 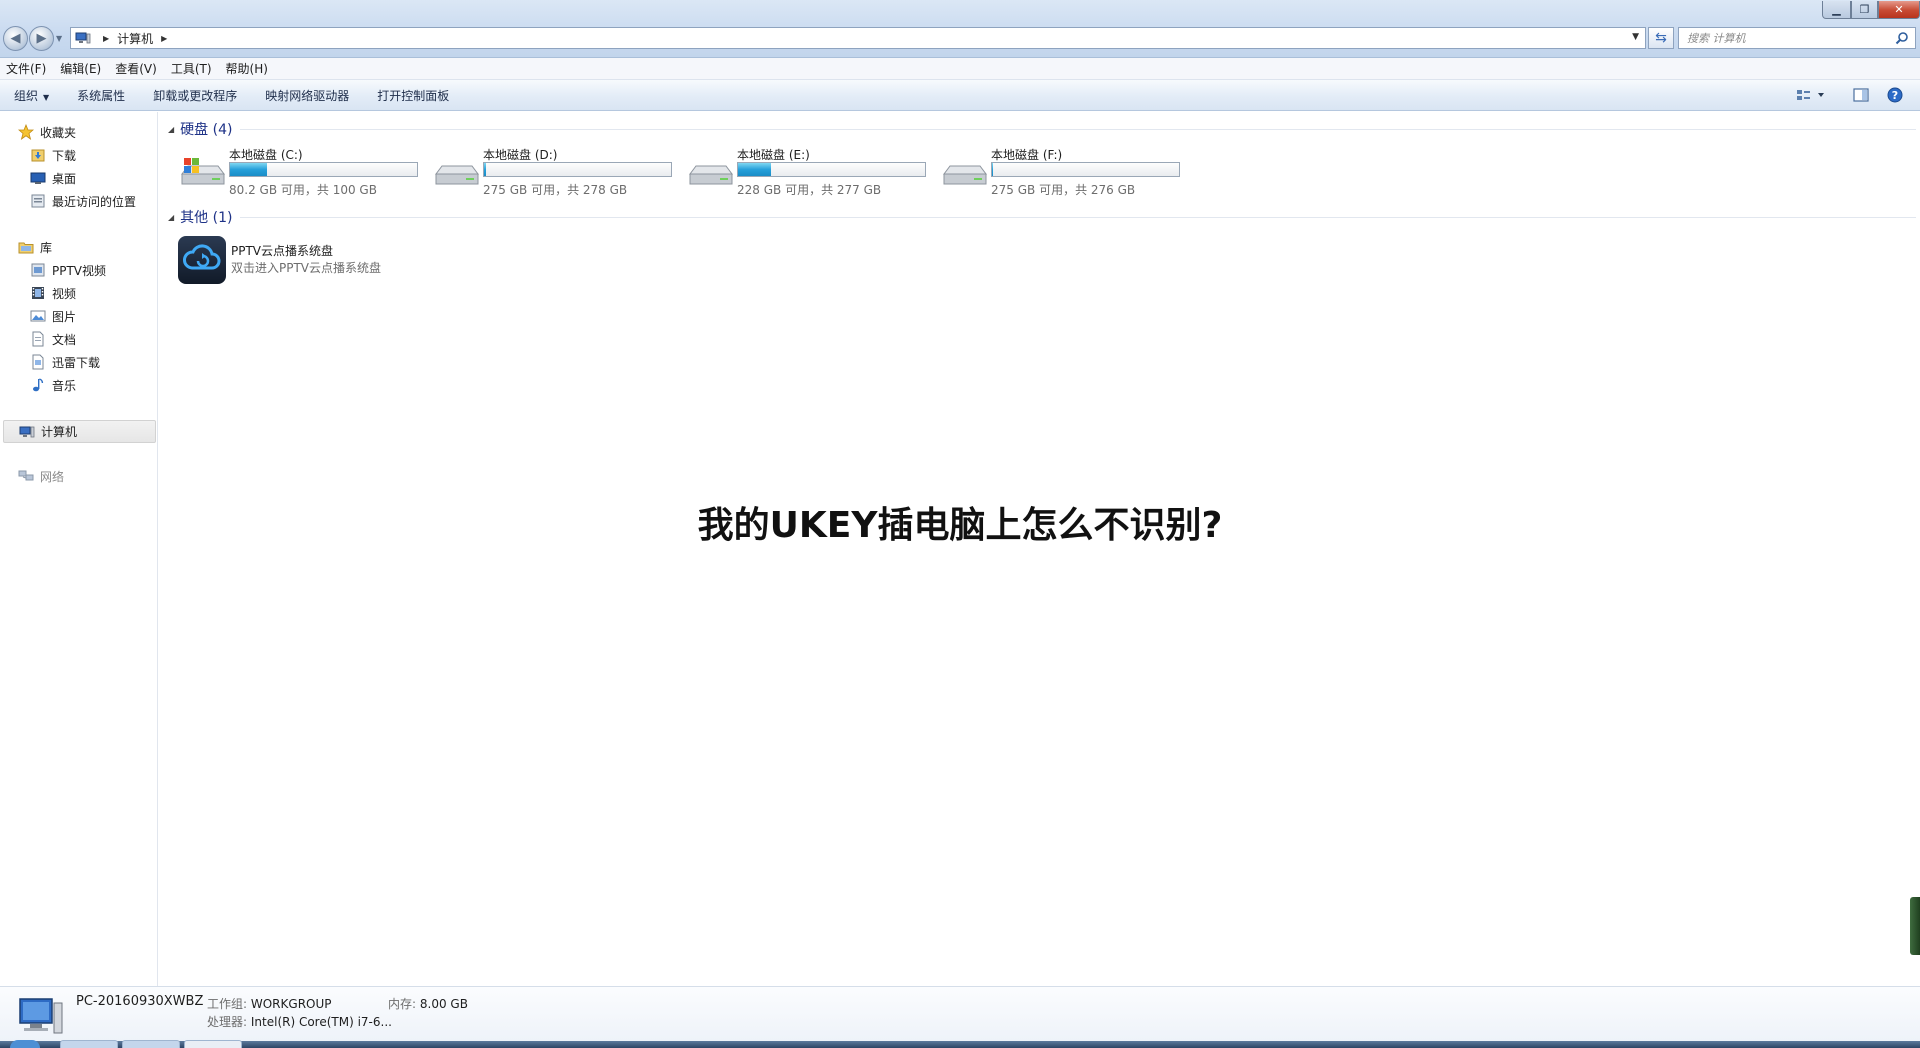 What do you see at coordinates (1063, 190) in the screenshot?
I see `drive-size-text: 275 GB 可用，共 276 GB` at bounding box center [1063, 190].